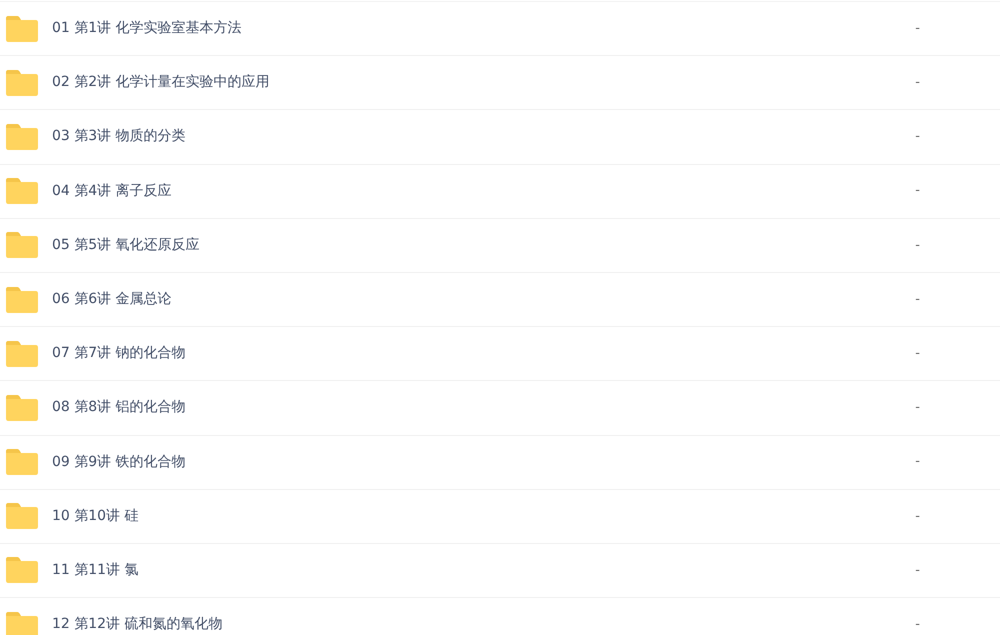 This screenshot has width=1000, height=635. Describe the element at coordinates (112, 191) in the screenshot. I see `folder-name: 04 第4讲 离子反应` at that location.